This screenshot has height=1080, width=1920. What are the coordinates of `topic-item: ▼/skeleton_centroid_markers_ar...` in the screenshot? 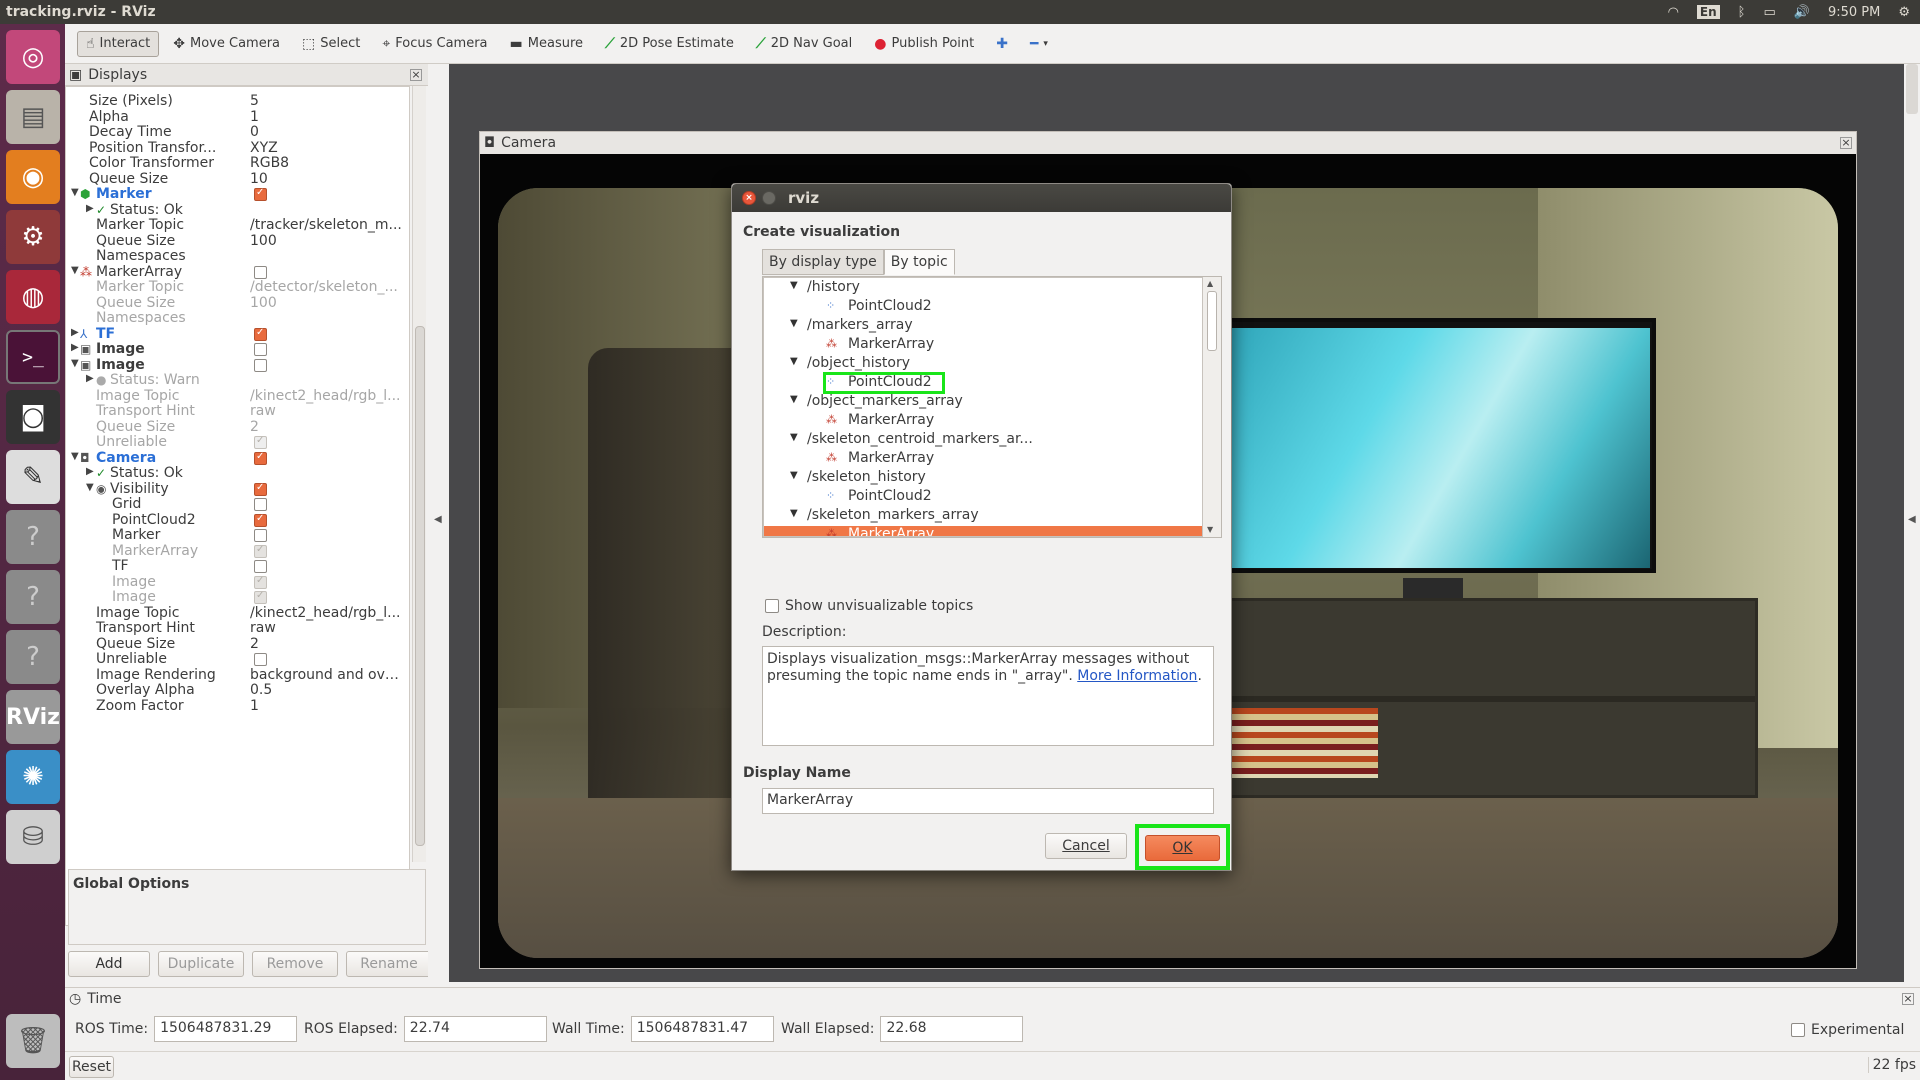 It's located at (983, 440).